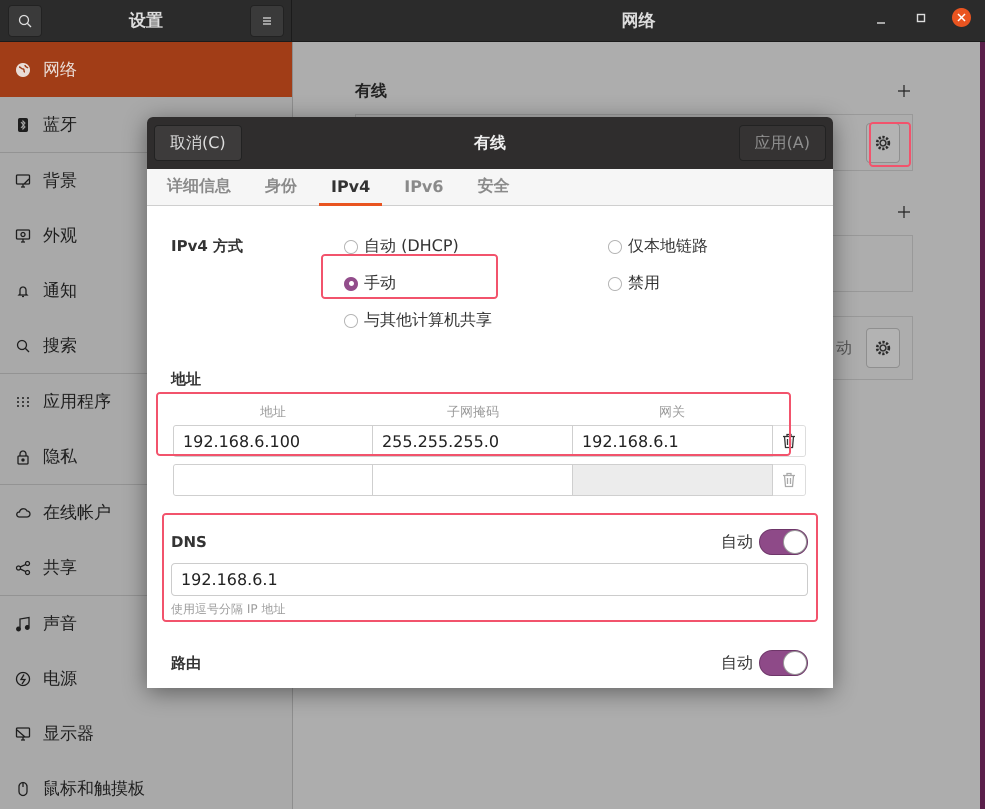 The height and width of the screenshot is (809, 985). I want to click on lock-icon, so click(23, 456).